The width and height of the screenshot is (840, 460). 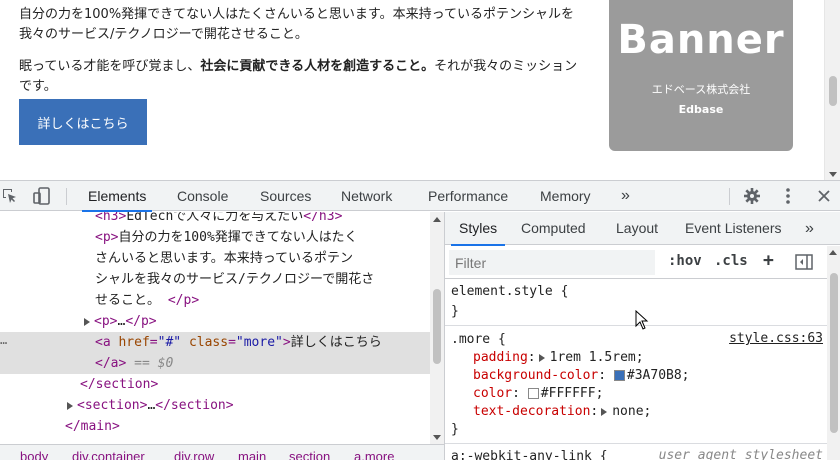 What do you see at coordinates (215, 363) in the screenshot?
I see `dom-node-a-close: </a> == $0` at bounding box center [215, 363].